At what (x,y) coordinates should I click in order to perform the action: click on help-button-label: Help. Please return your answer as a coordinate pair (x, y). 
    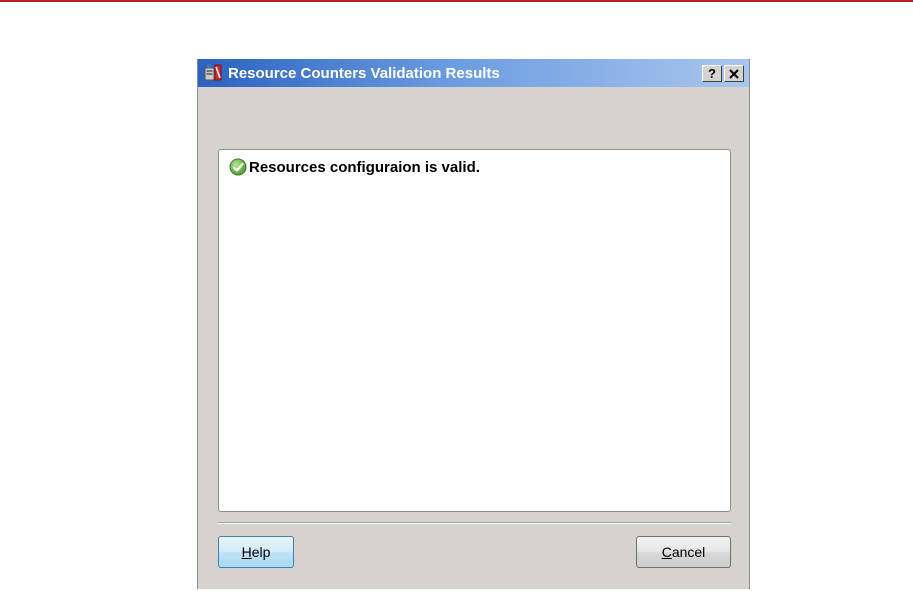
    Looking at the image, I should click on (256, 552).